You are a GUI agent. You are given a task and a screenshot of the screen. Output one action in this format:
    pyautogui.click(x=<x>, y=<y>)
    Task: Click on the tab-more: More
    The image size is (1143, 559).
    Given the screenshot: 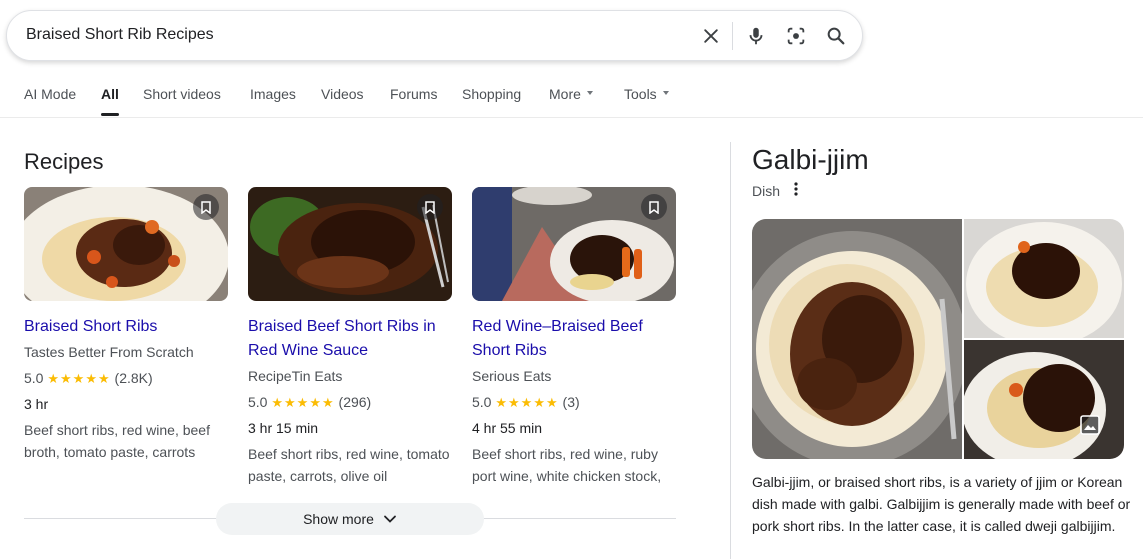 What is the action you would take?
    pyautogui.click(x=571, y=94)
    